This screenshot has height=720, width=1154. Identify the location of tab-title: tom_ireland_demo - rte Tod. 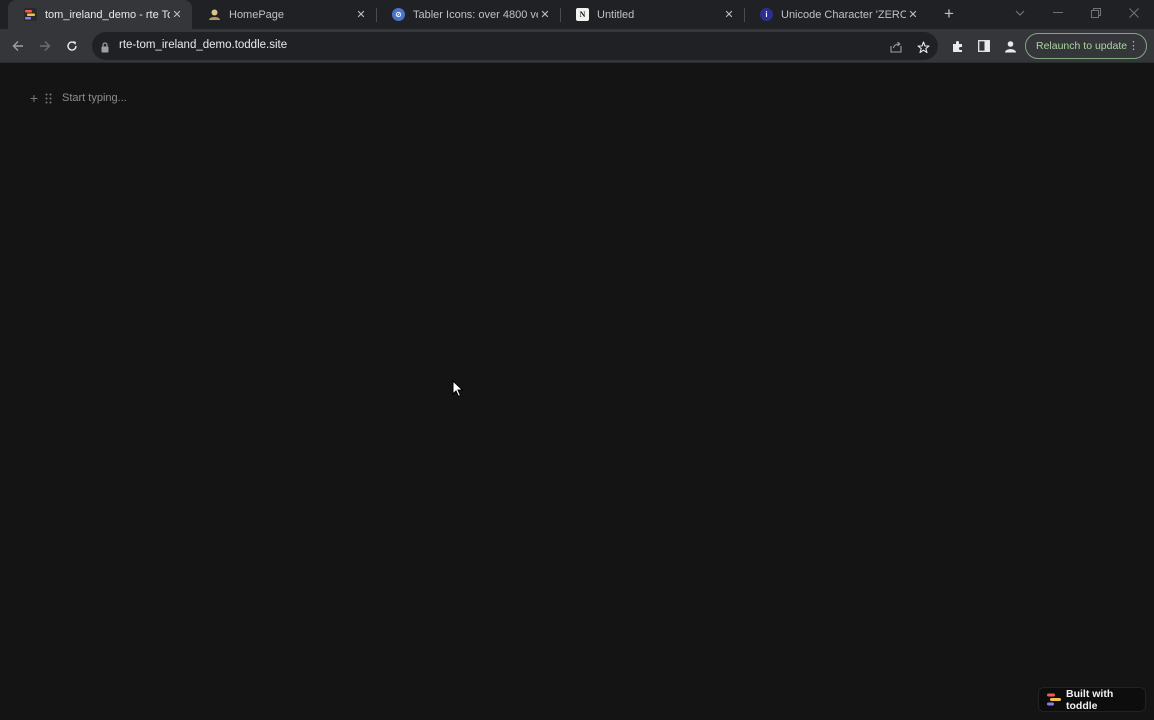
(107, 14).